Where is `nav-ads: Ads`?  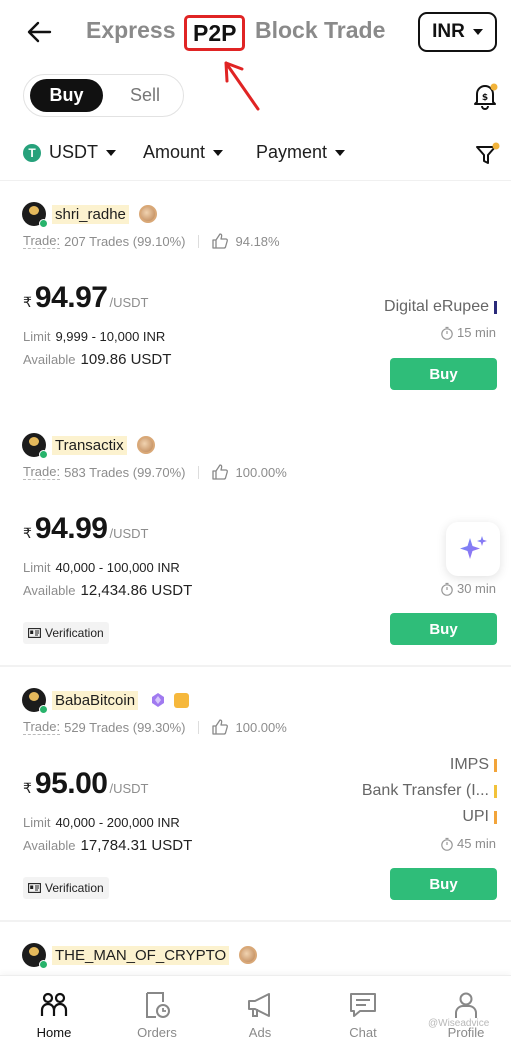
nav-ads: Ads is located at coordinates (260, 1015).